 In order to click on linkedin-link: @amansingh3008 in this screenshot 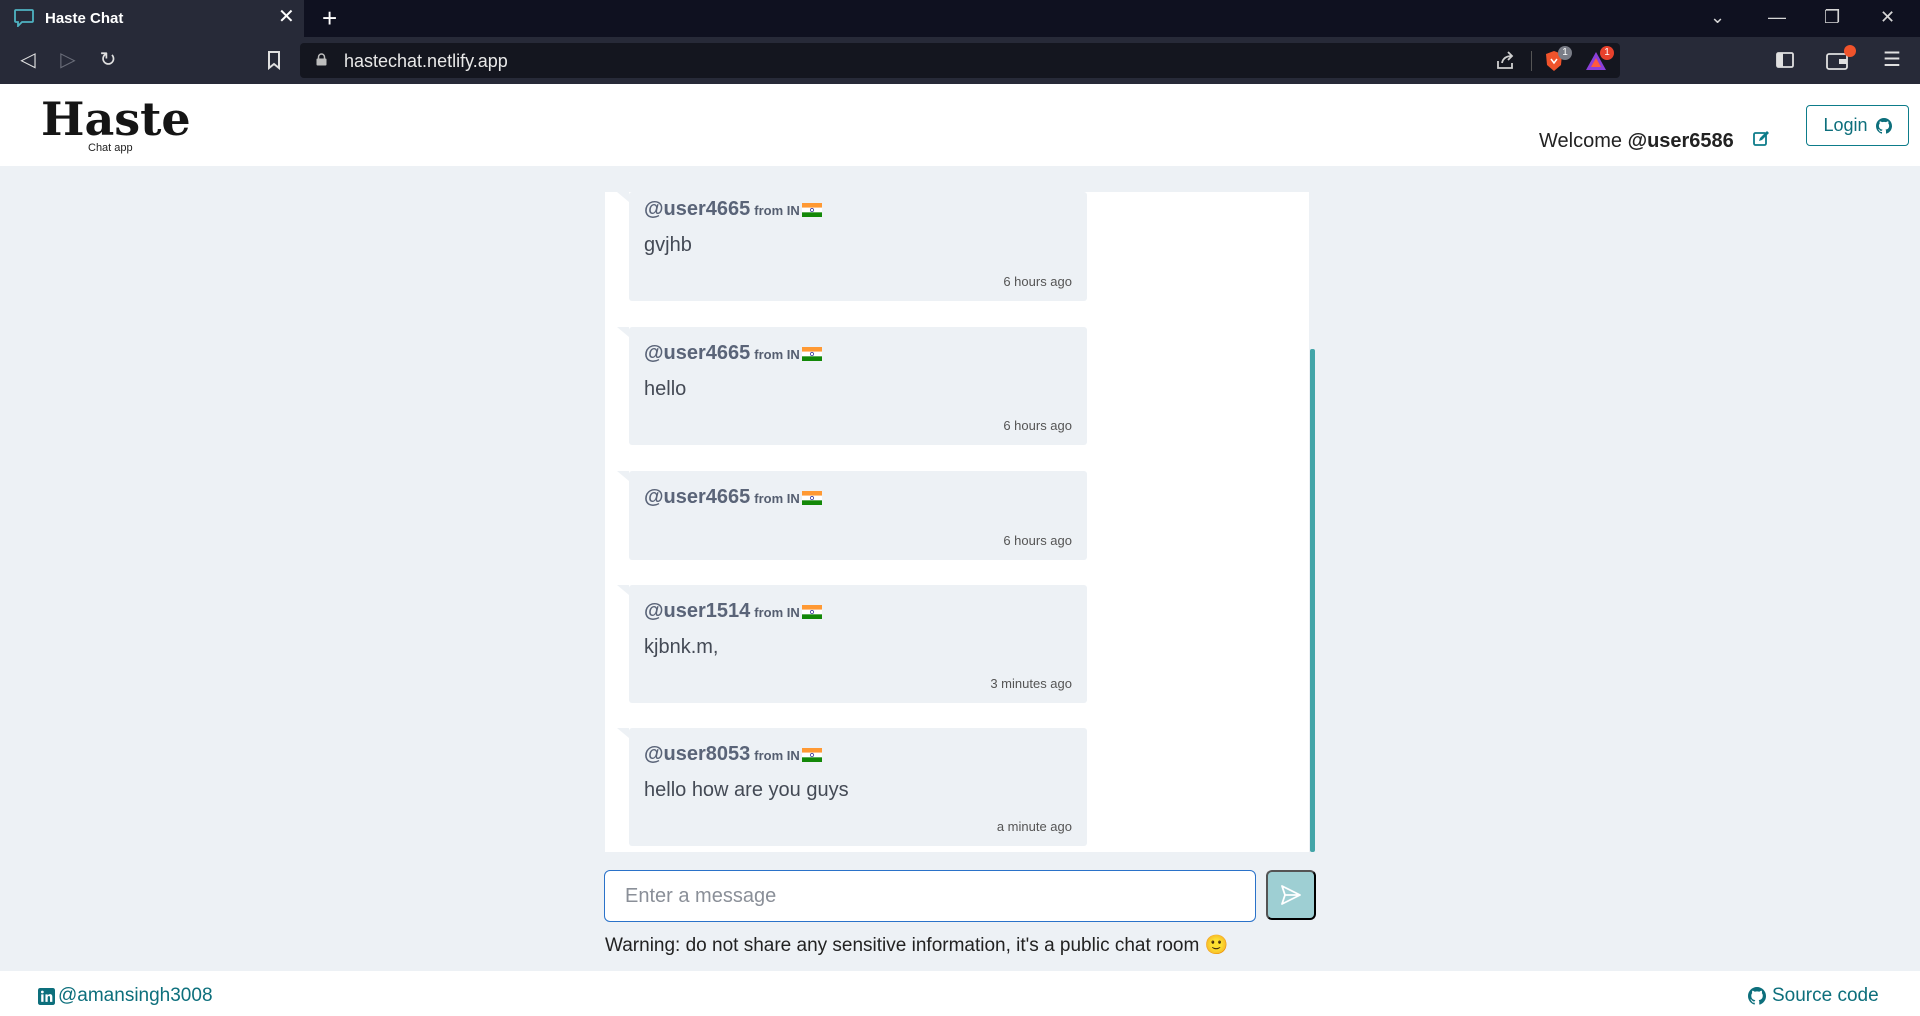, I will do `click(125, 996)`.